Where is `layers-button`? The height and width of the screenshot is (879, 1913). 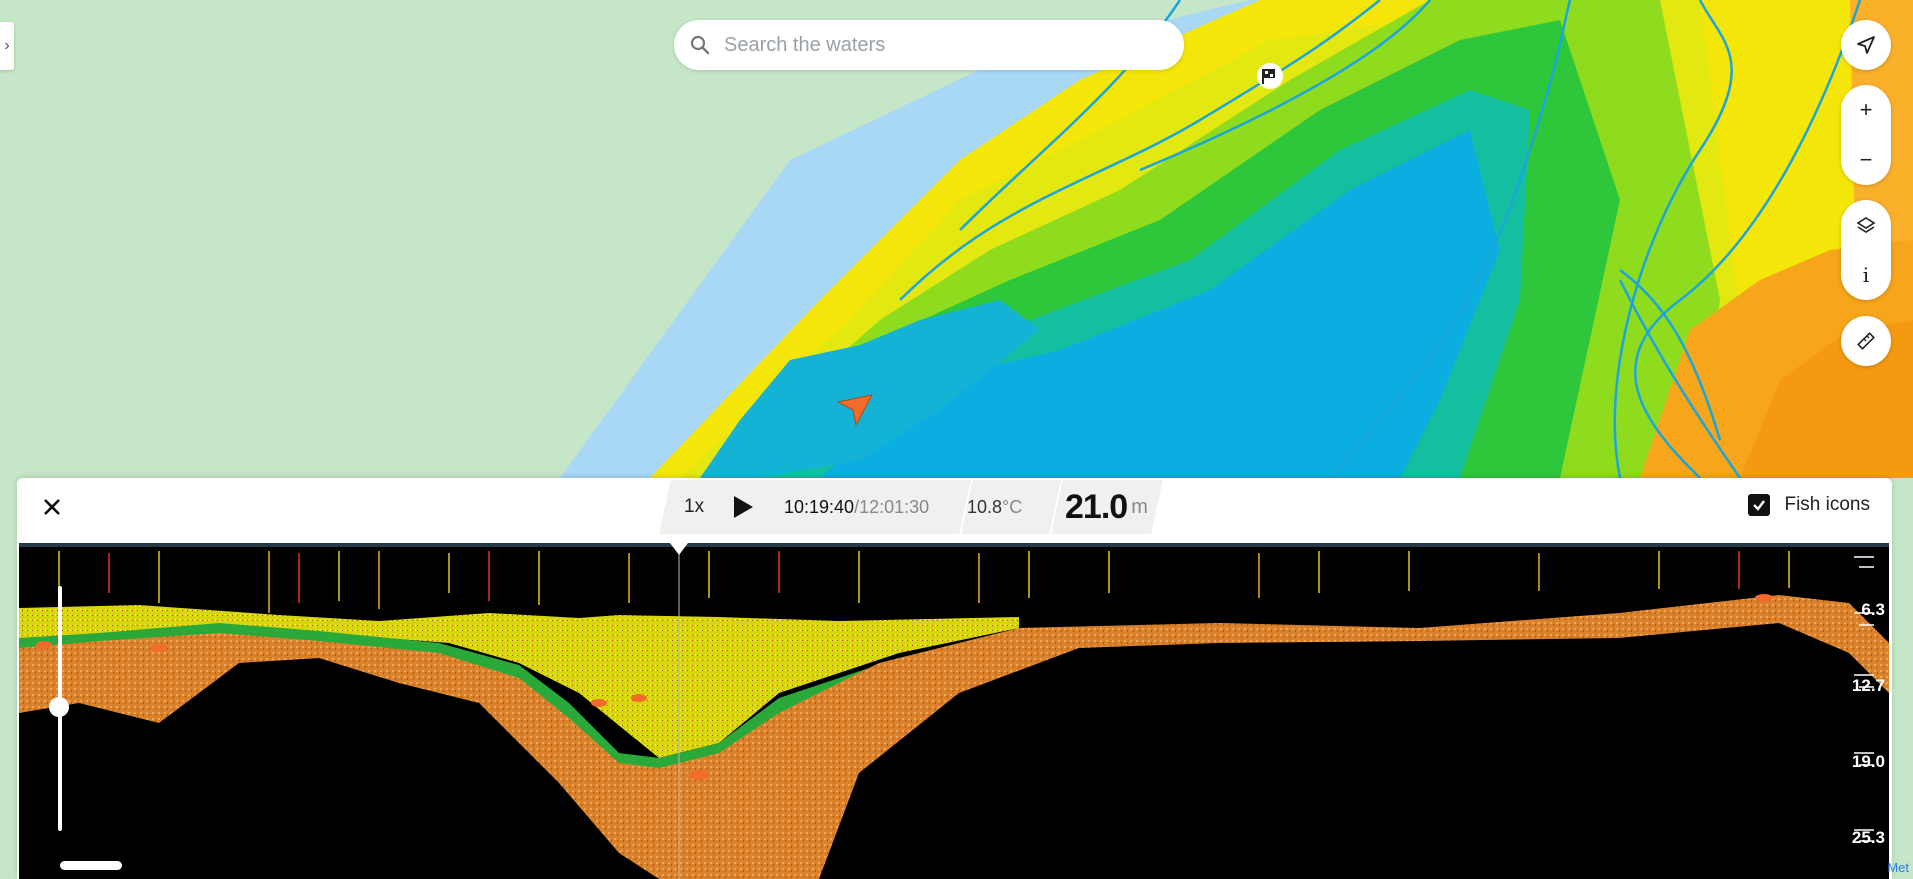 layers-button is located at coordinates (1866, 225).